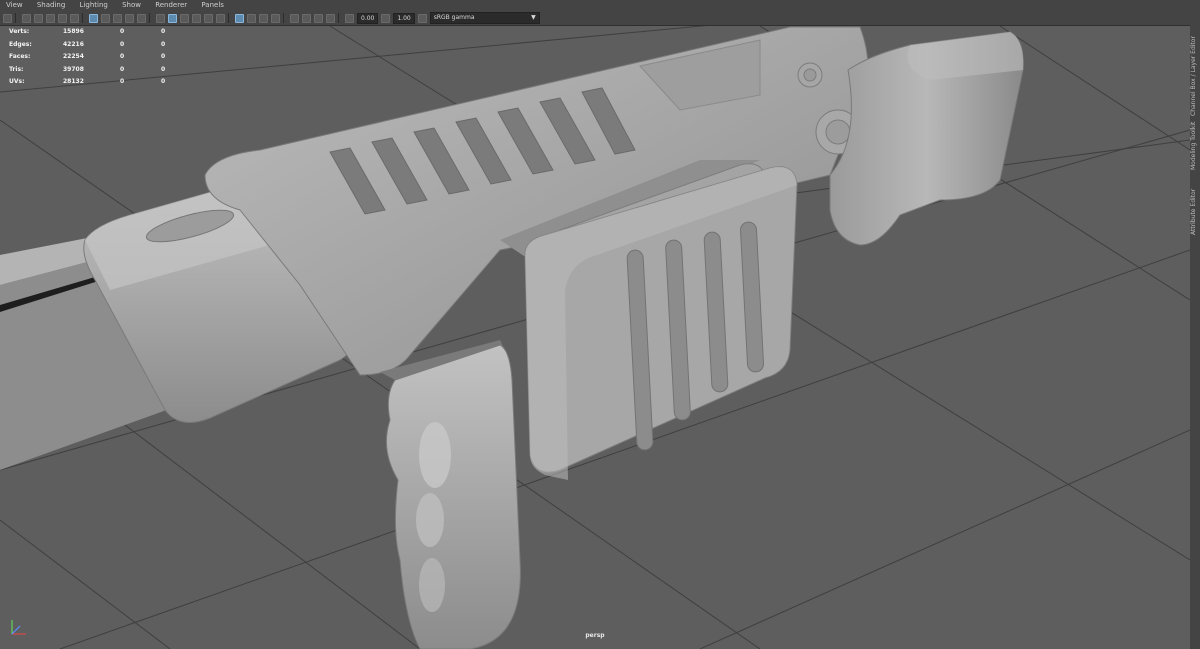 Image resolution: width=1200 pixels, height=649 pixels. I want to click on select-camera-icon, so click(7, 18).